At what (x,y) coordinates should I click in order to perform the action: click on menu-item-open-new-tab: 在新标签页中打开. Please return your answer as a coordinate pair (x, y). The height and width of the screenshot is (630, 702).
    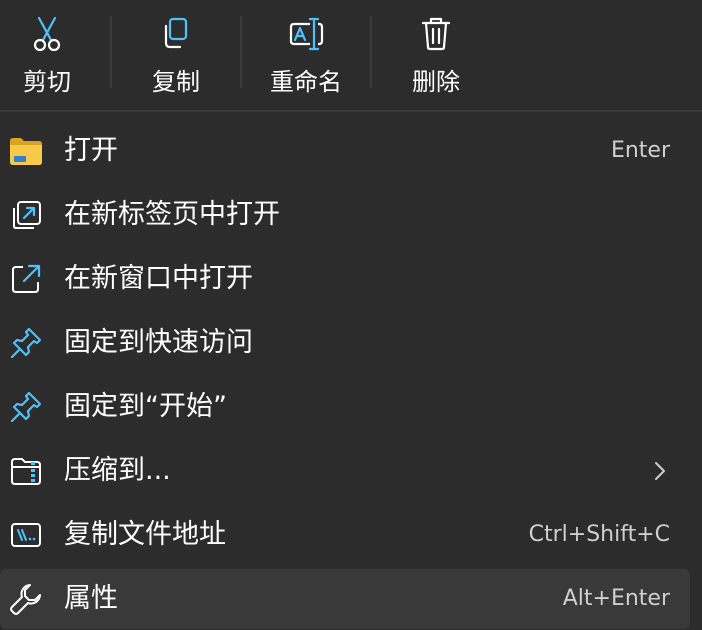
    Looking at the image, I should click on (351, 215).